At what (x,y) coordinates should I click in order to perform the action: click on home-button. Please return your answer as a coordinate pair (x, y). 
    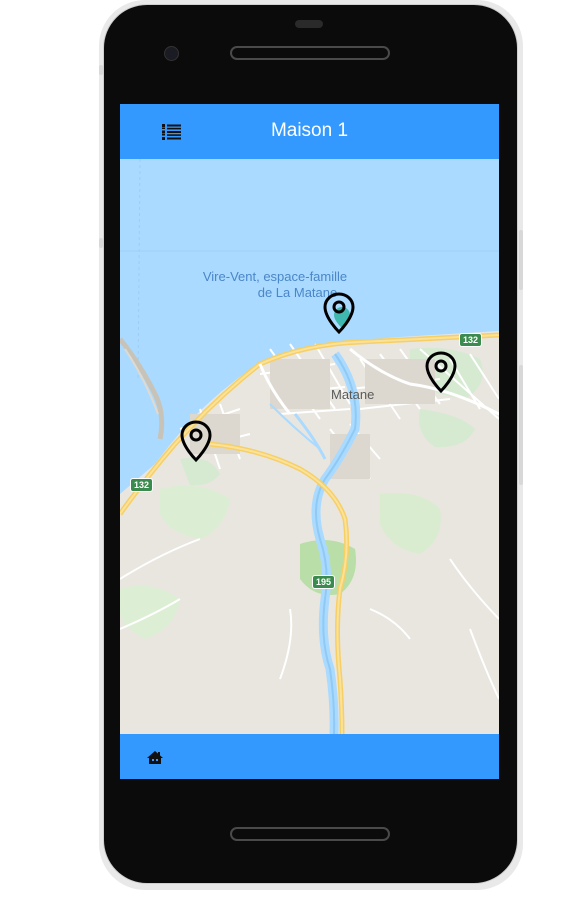
    Looking at the image, I should click on (155, 757).